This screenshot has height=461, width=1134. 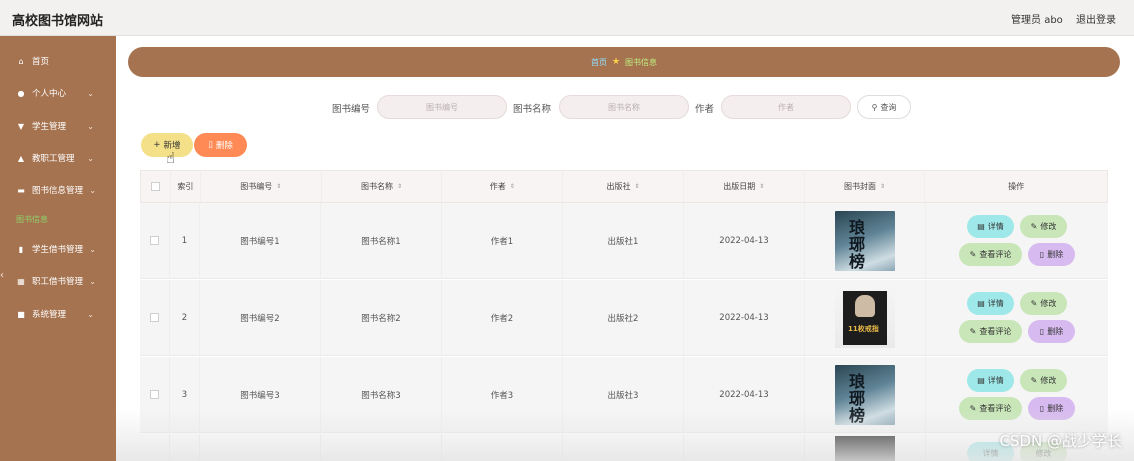 I want to click on header-date: 出版日期 ⇕, so click(x=744, y=186).